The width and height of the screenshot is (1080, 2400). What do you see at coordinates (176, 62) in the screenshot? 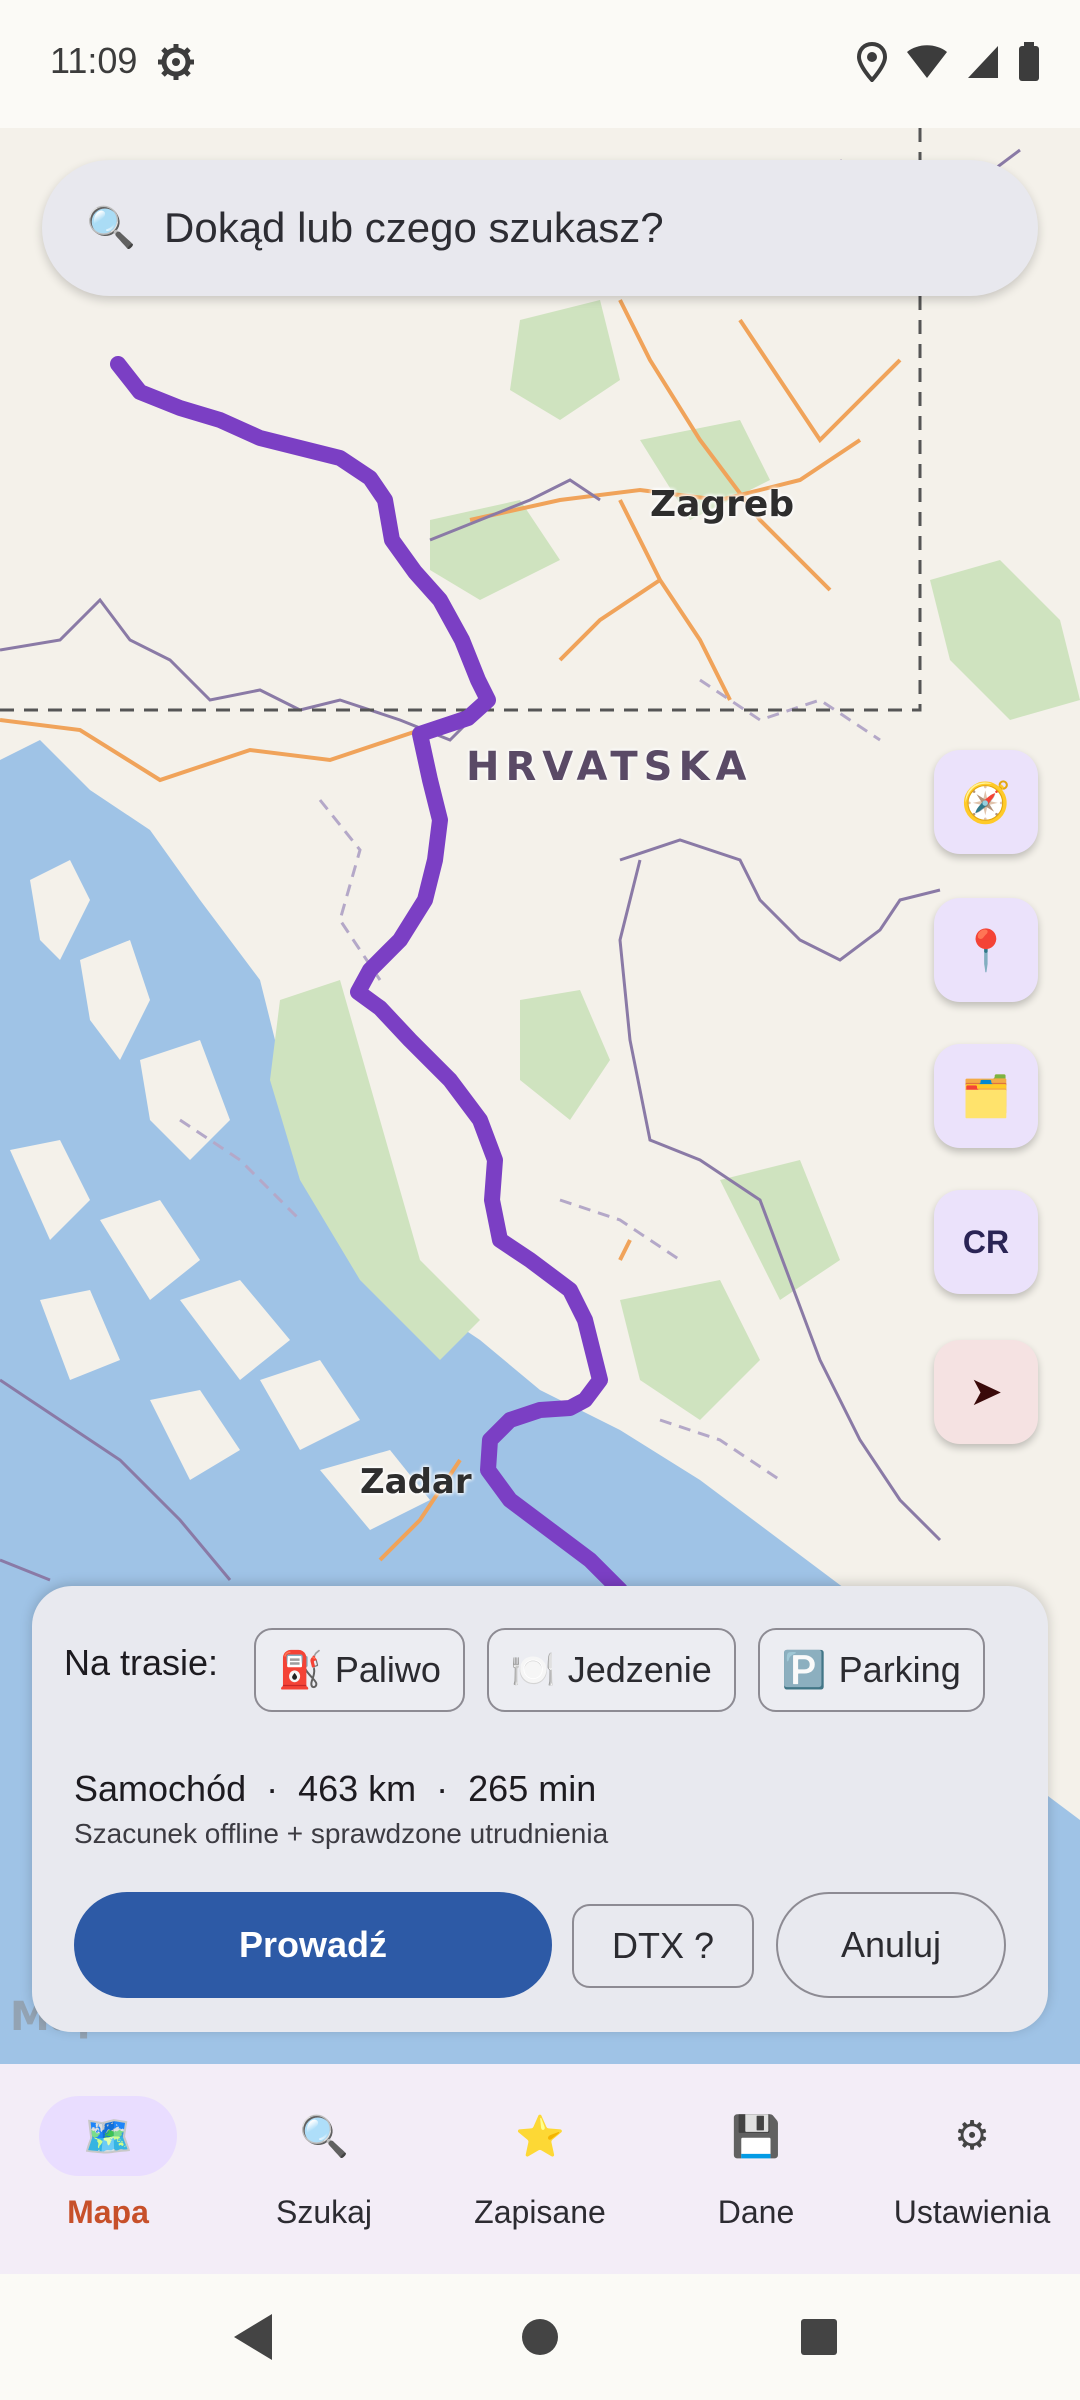
I see `settings-gear-icon` at bounding box center [176, 62].